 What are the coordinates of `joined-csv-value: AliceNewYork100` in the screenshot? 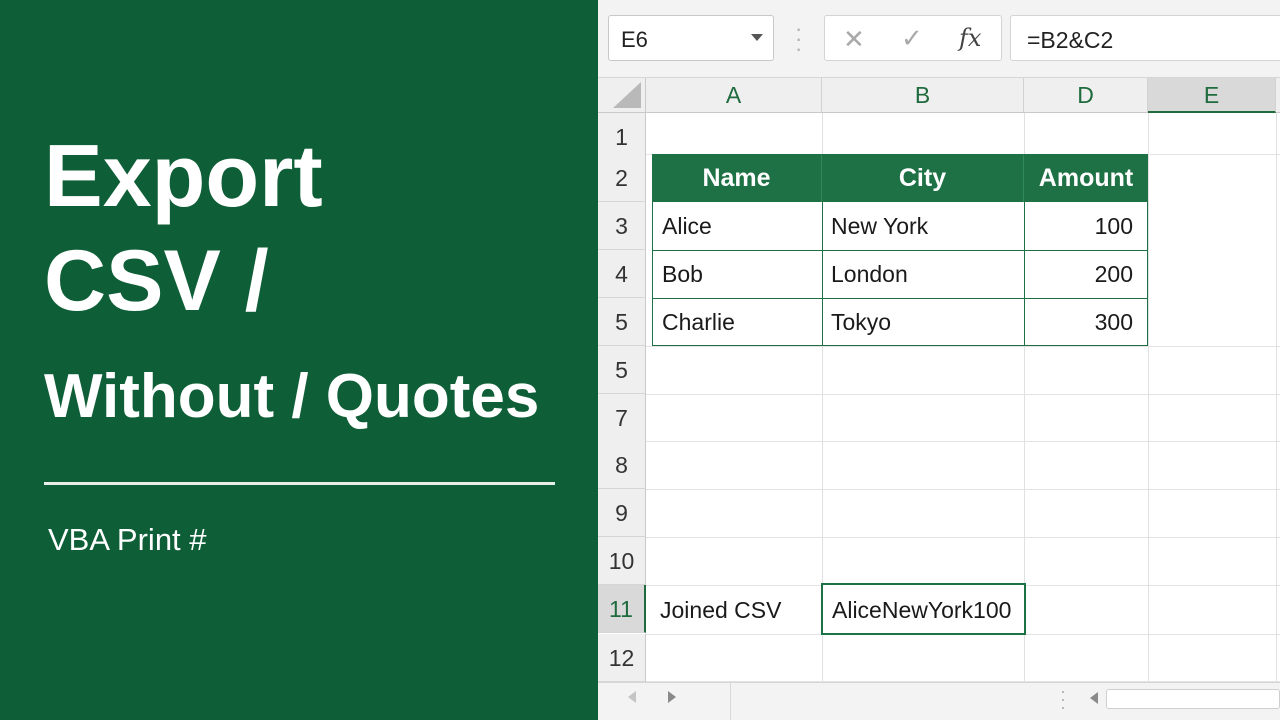 It's located at (922, 610).